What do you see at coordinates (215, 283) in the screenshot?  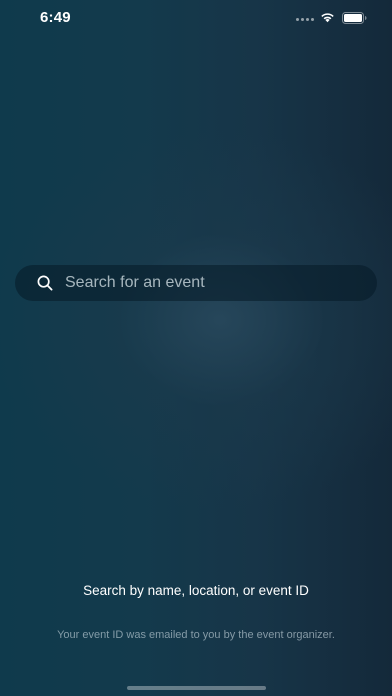 I see `search-input` at bounding box center [215, 283].